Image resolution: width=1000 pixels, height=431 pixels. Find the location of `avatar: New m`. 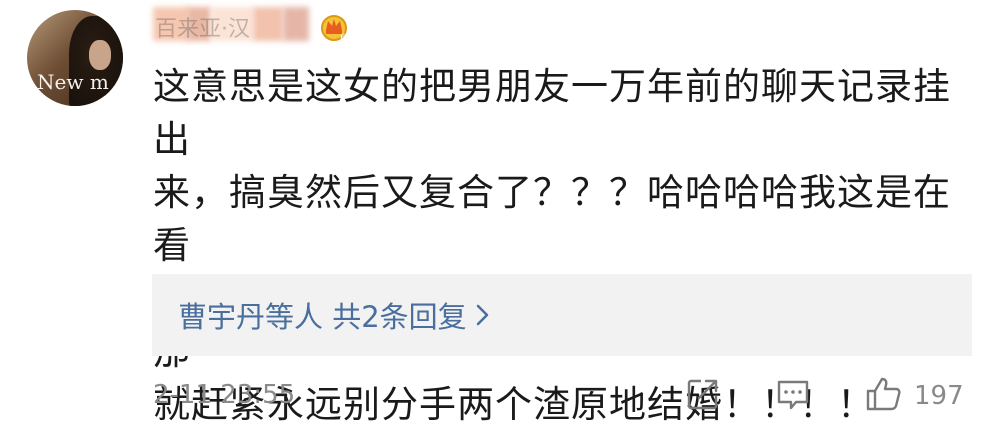

avatar: New m is located at coordinates (75, 58).